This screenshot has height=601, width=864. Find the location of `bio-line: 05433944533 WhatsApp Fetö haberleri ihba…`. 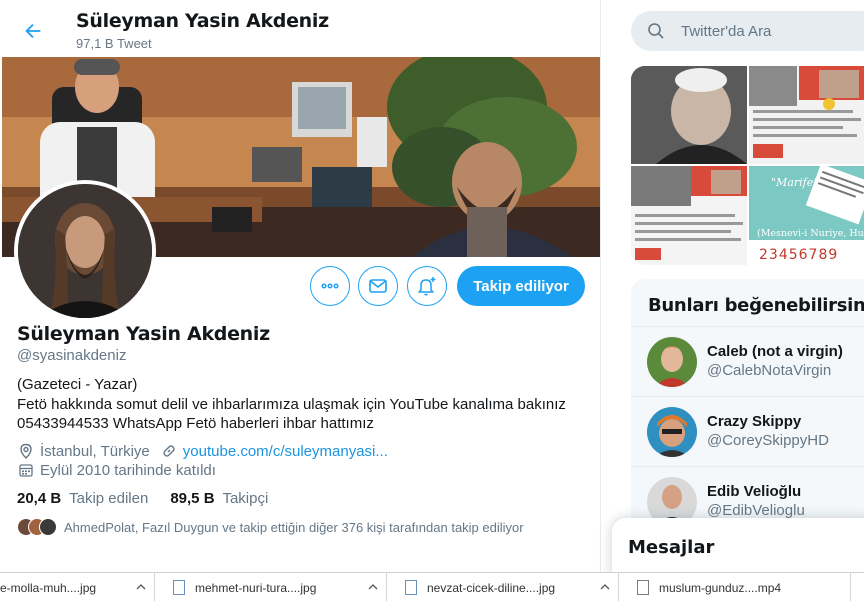

bio-line: 05433944533 WhatsApp Fetö haberleri ihba… is located at coordinates (195, 423).